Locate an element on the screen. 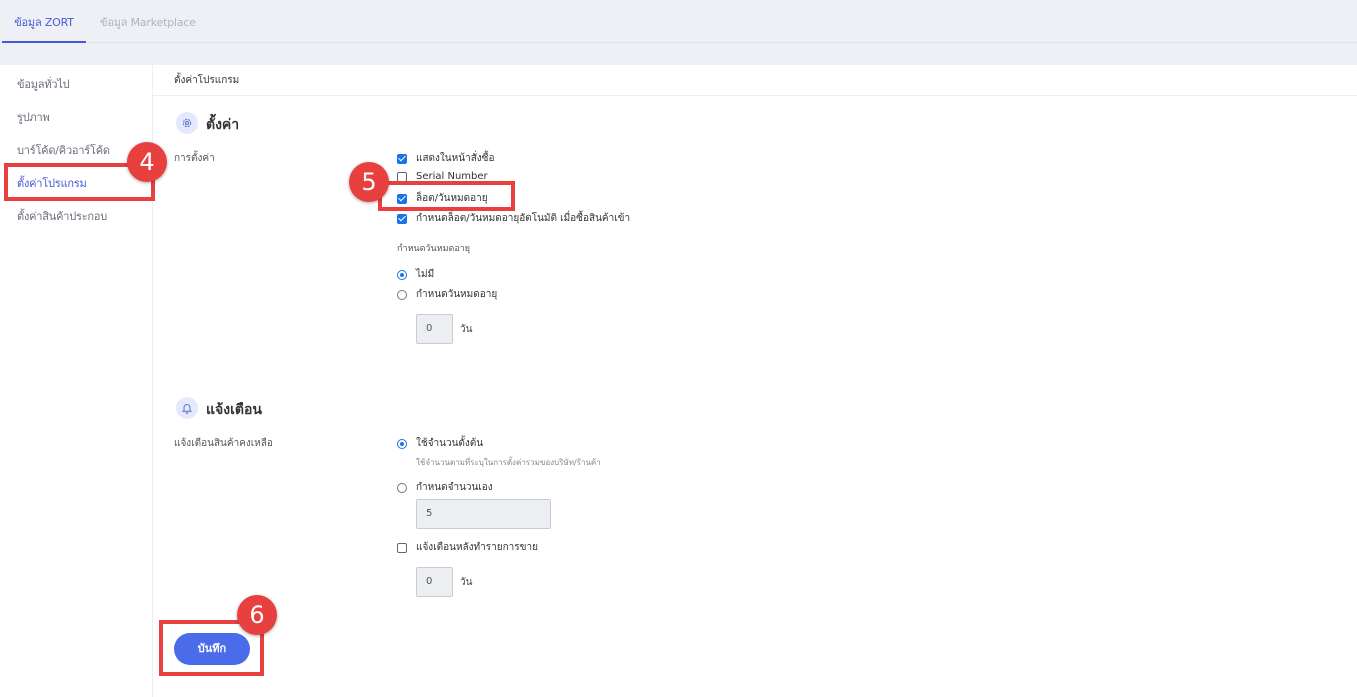 The image size is (1357, 697). checkbox-show-in-order: แสดงในหน้าสั่งซื้อ is located at coordinates (445, 158).